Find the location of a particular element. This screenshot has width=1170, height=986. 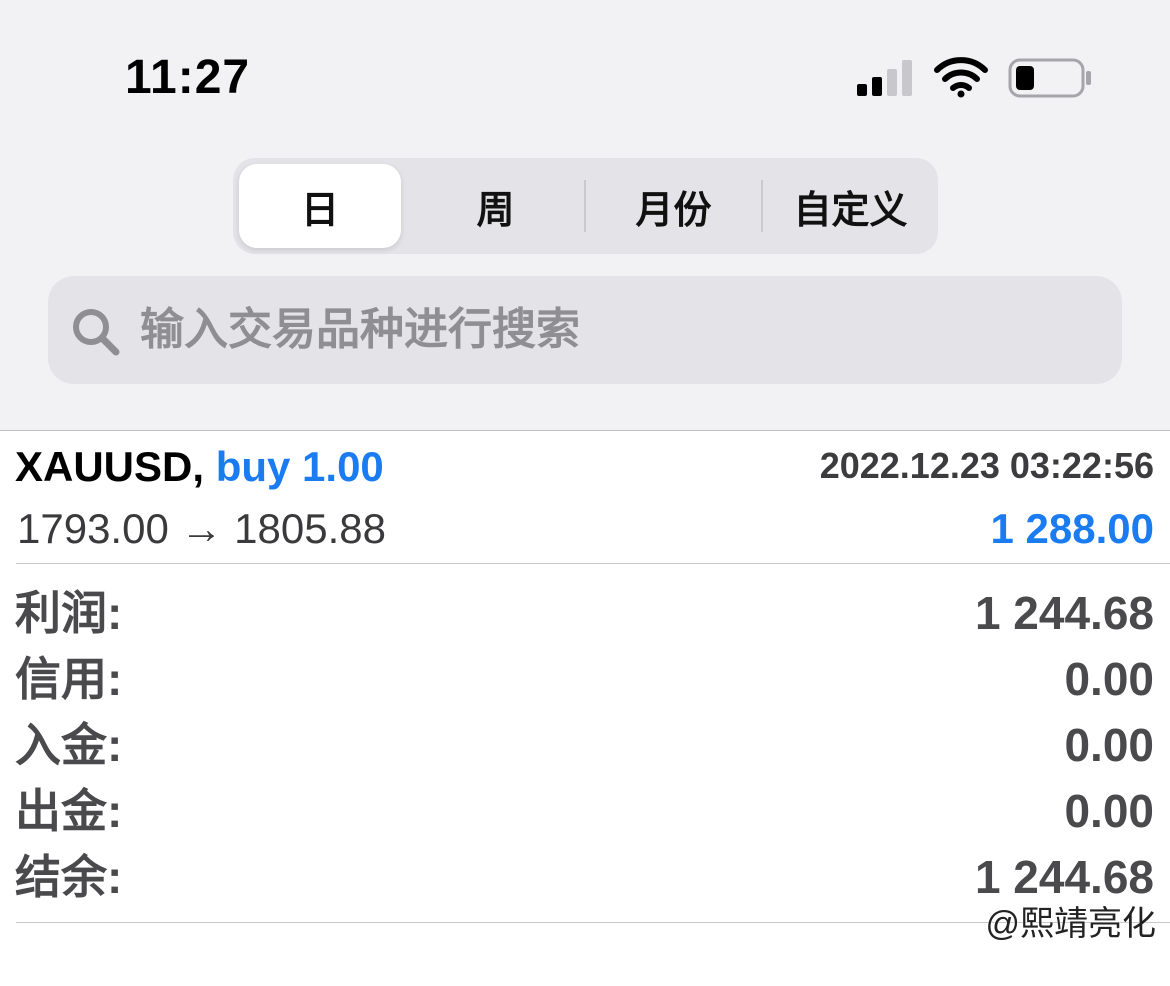

tab-custom: 自定义 is located at coordinates (850, 206).